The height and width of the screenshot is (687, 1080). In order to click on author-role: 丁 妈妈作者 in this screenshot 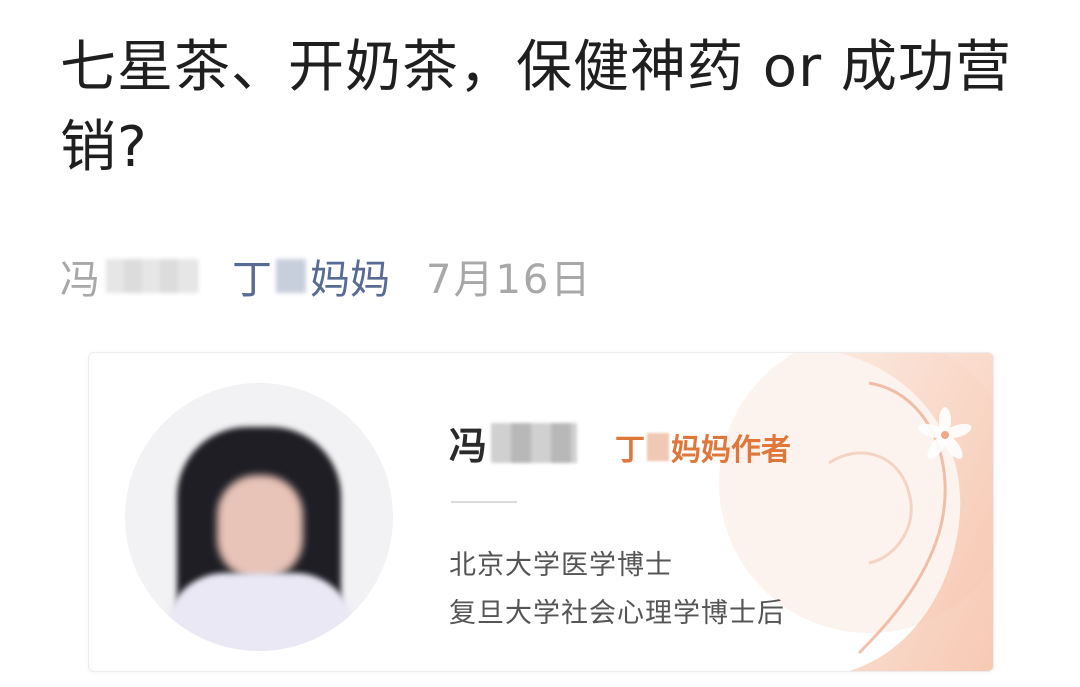, I will do `click(703, 447)`.